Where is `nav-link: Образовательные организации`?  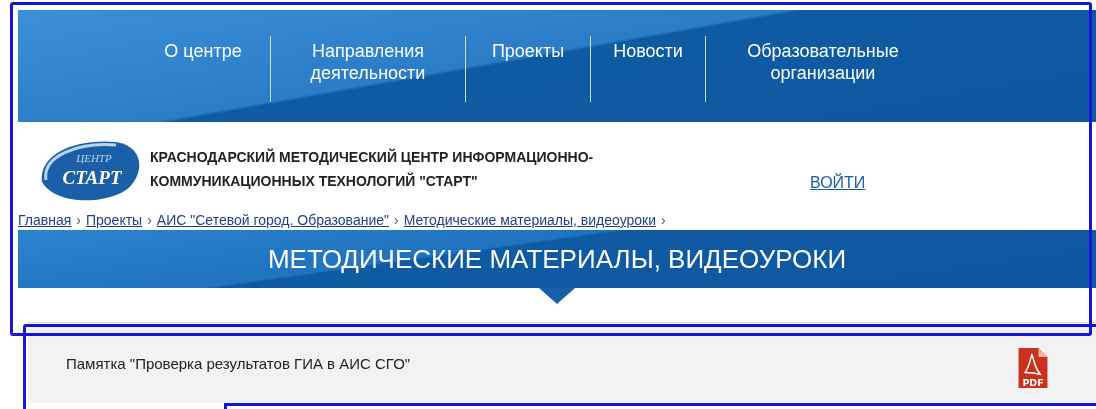 nav-link: Образовательные организации is located at coordinates (823, 62).